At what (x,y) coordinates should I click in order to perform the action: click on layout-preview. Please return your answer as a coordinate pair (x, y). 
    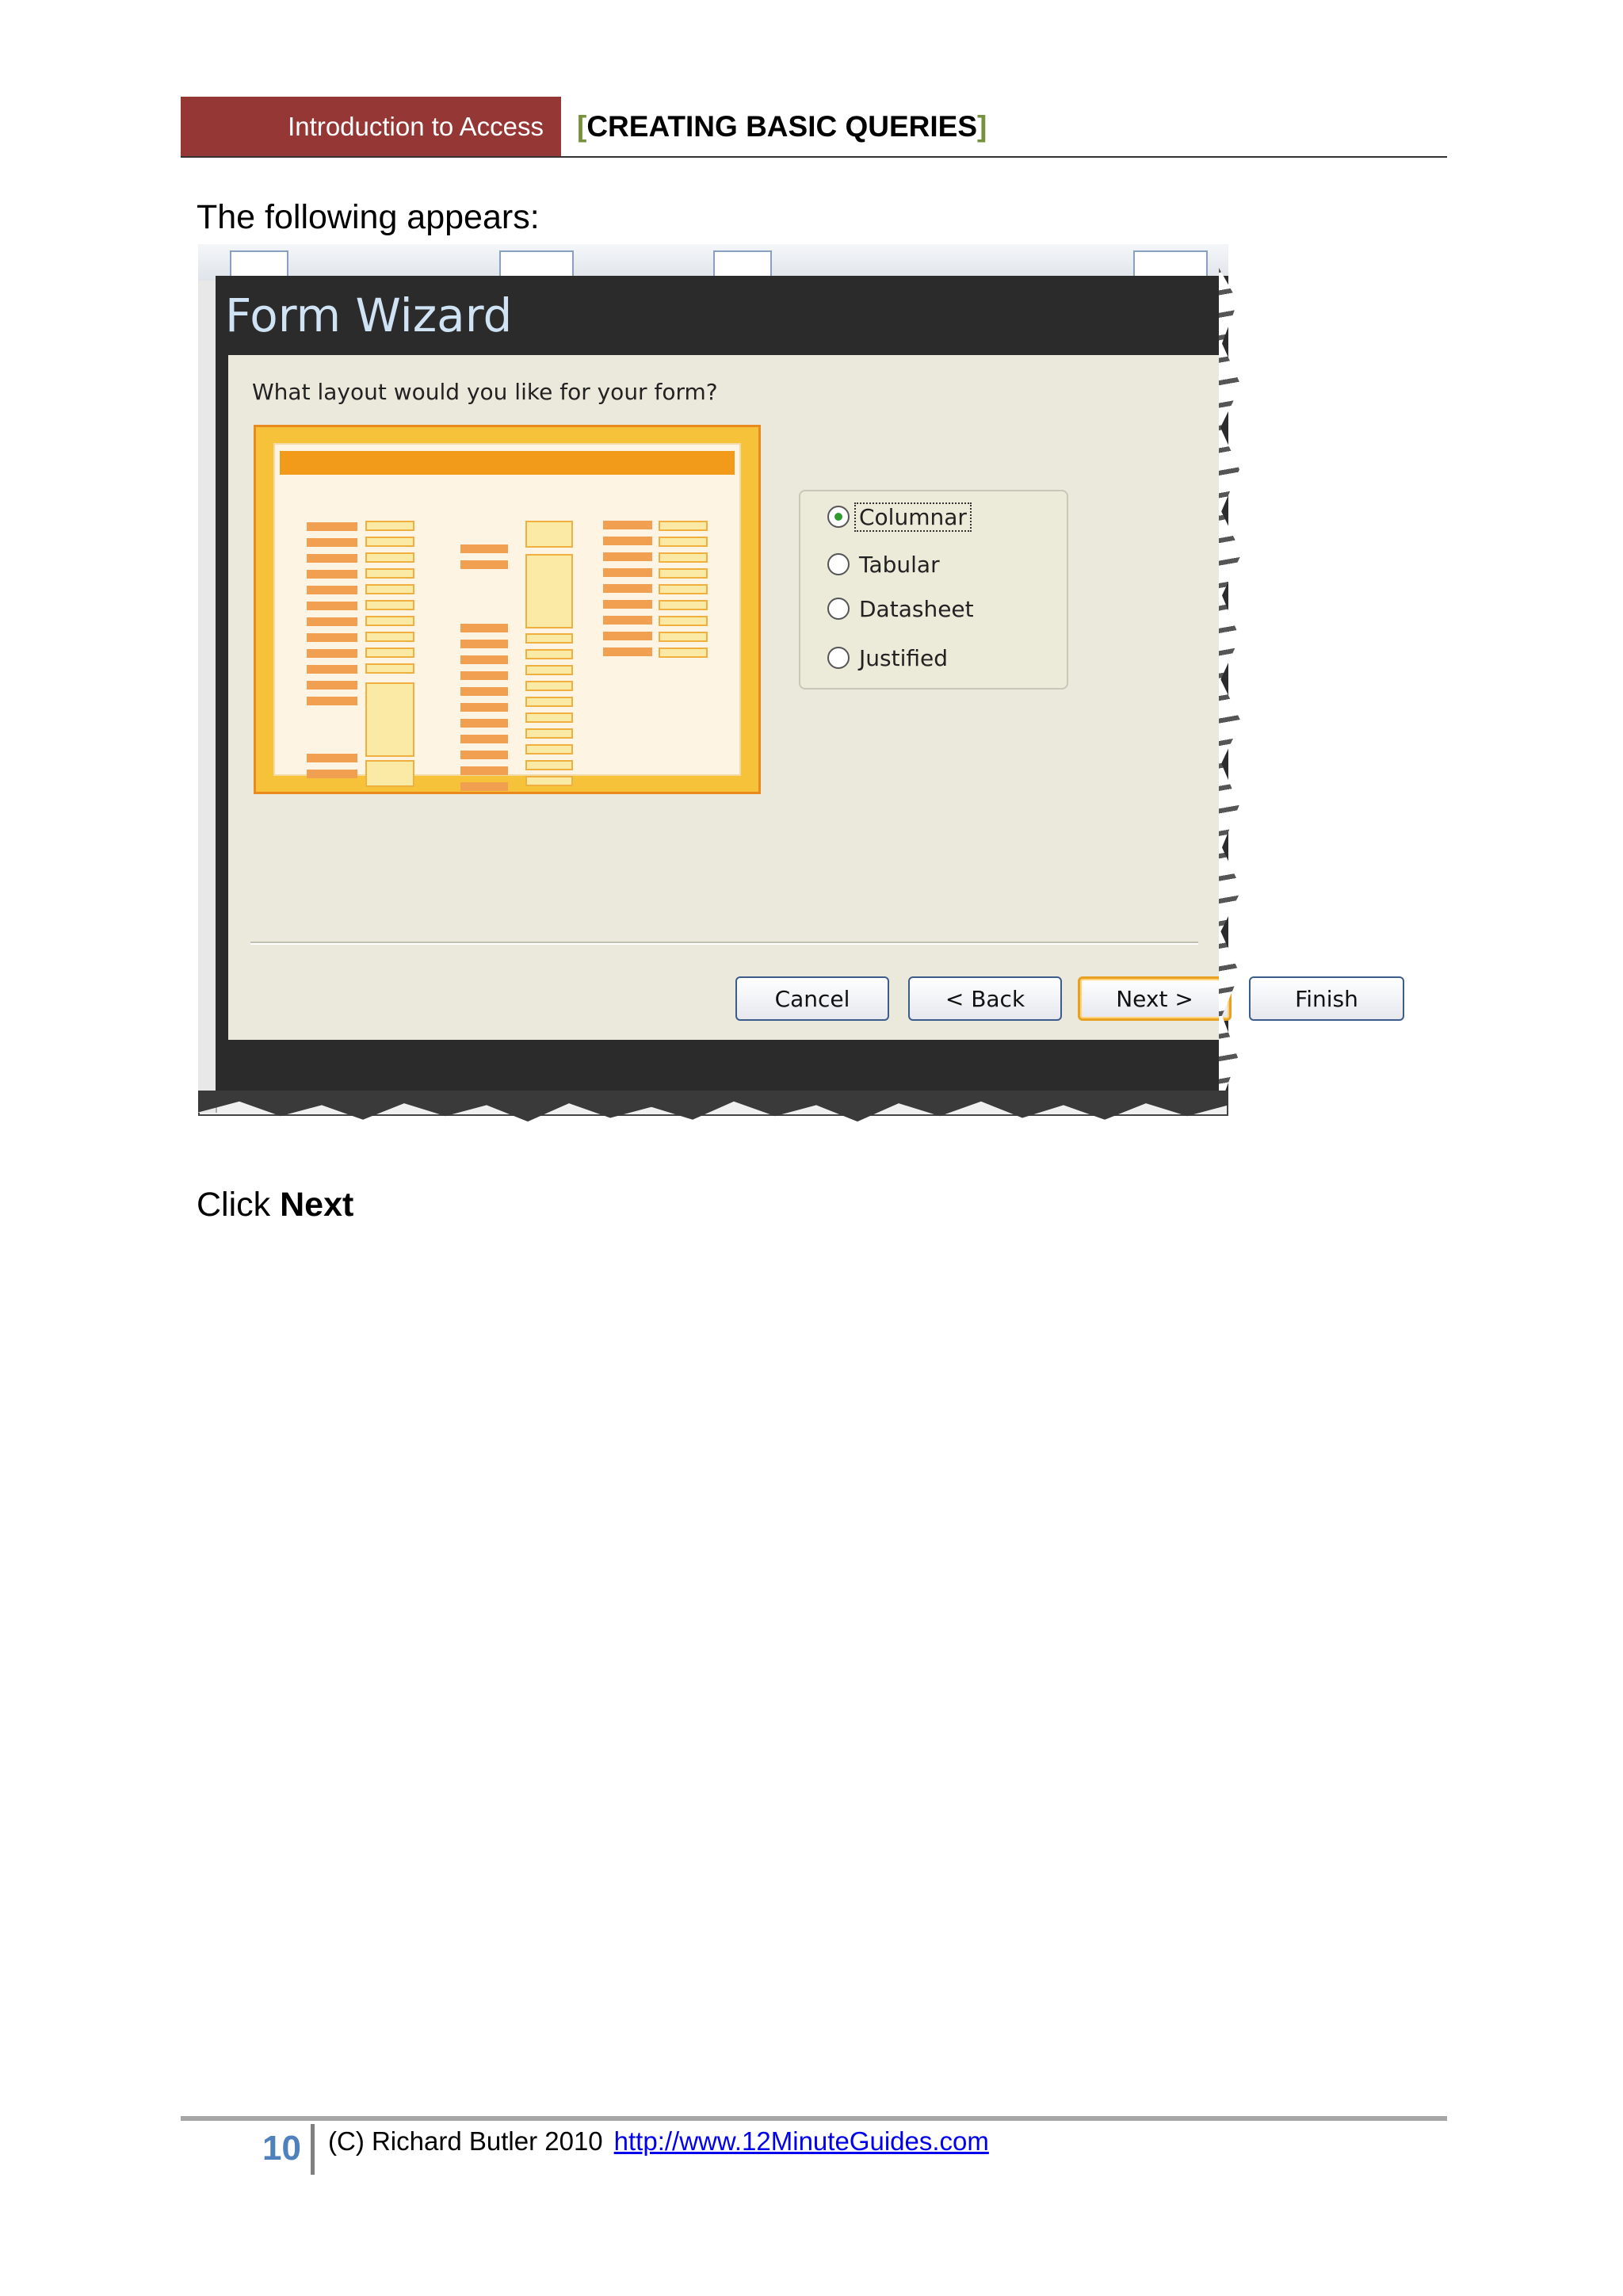
    Looking at the image, I should click on (508, 609).